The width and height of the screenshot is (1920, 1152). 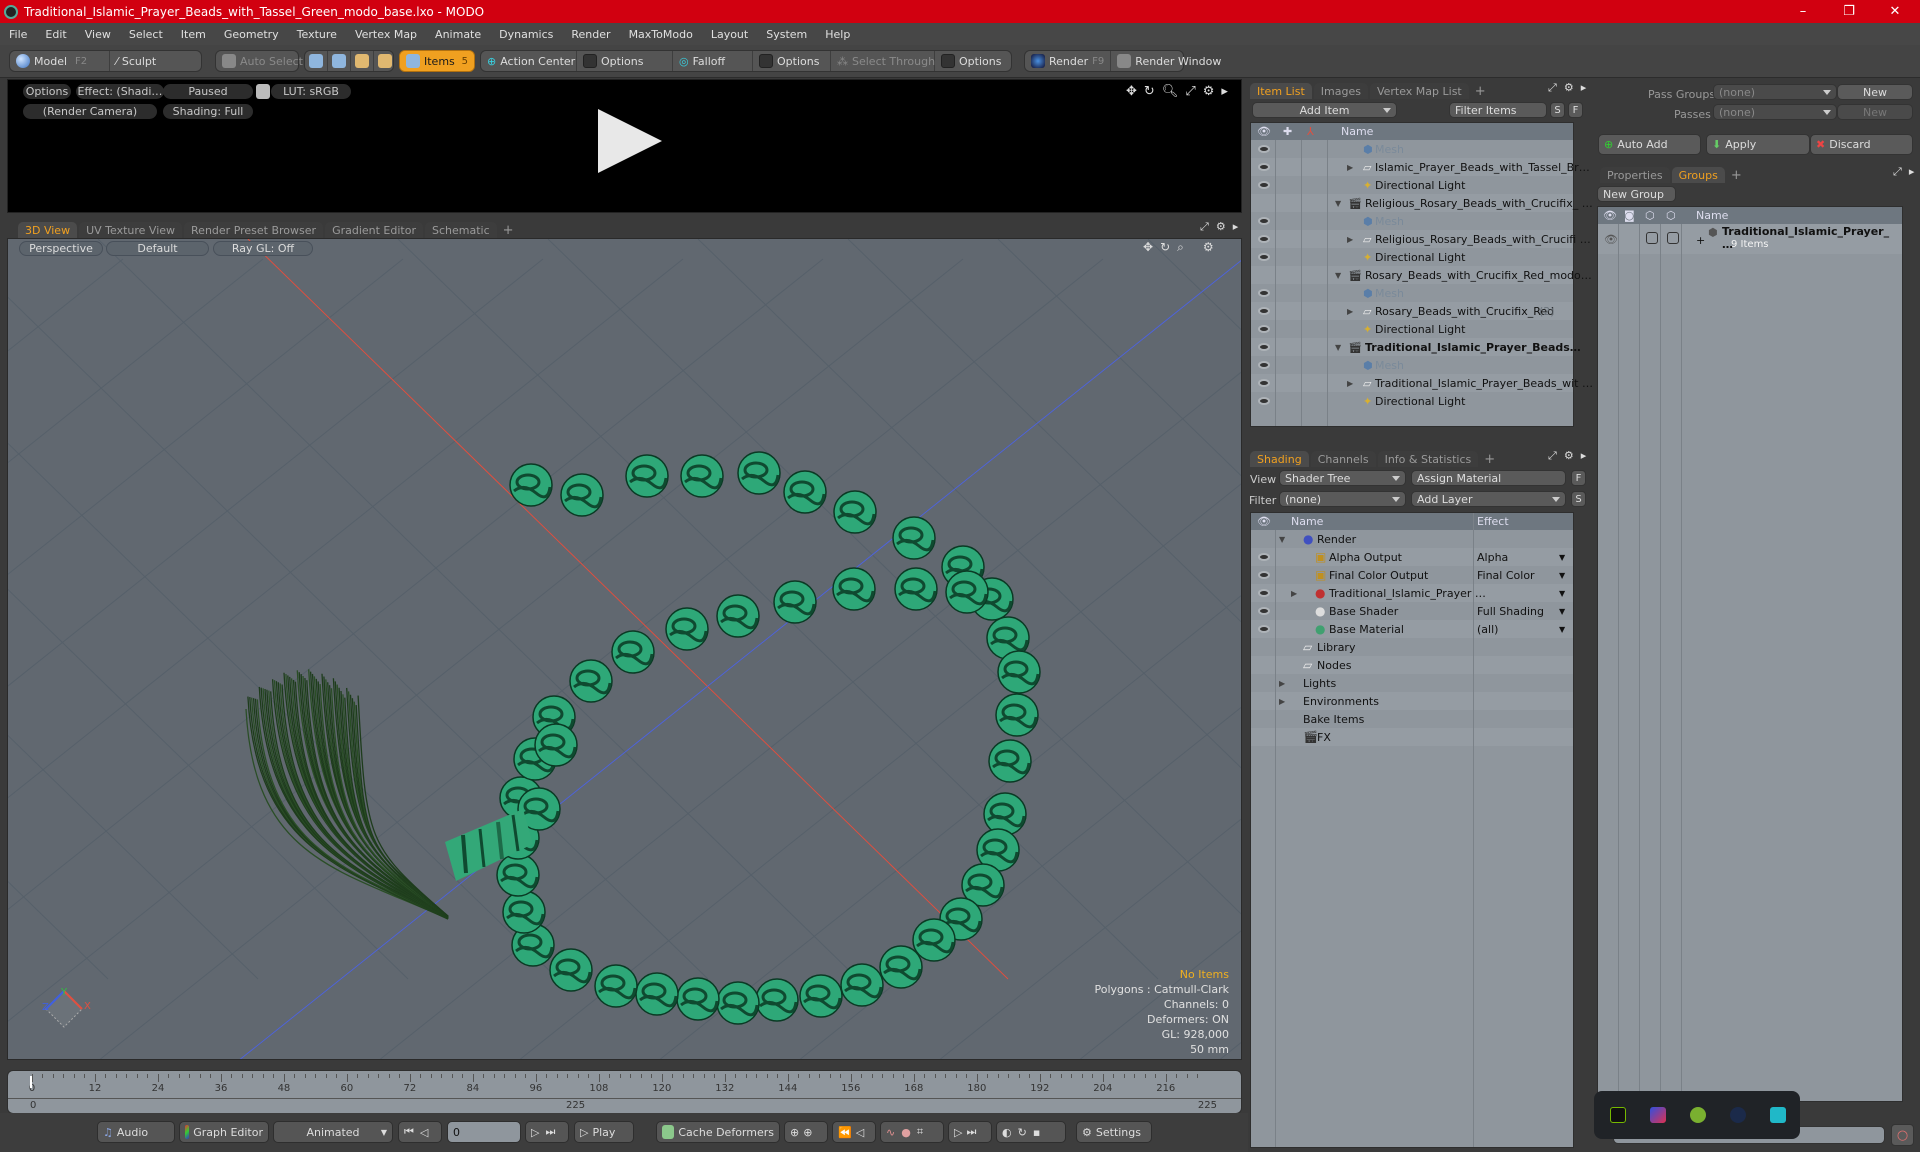 What do you see at coordinates (837, 34) in the screenshot?
I see `menu-help: Help` at bounding box center [837, 34].